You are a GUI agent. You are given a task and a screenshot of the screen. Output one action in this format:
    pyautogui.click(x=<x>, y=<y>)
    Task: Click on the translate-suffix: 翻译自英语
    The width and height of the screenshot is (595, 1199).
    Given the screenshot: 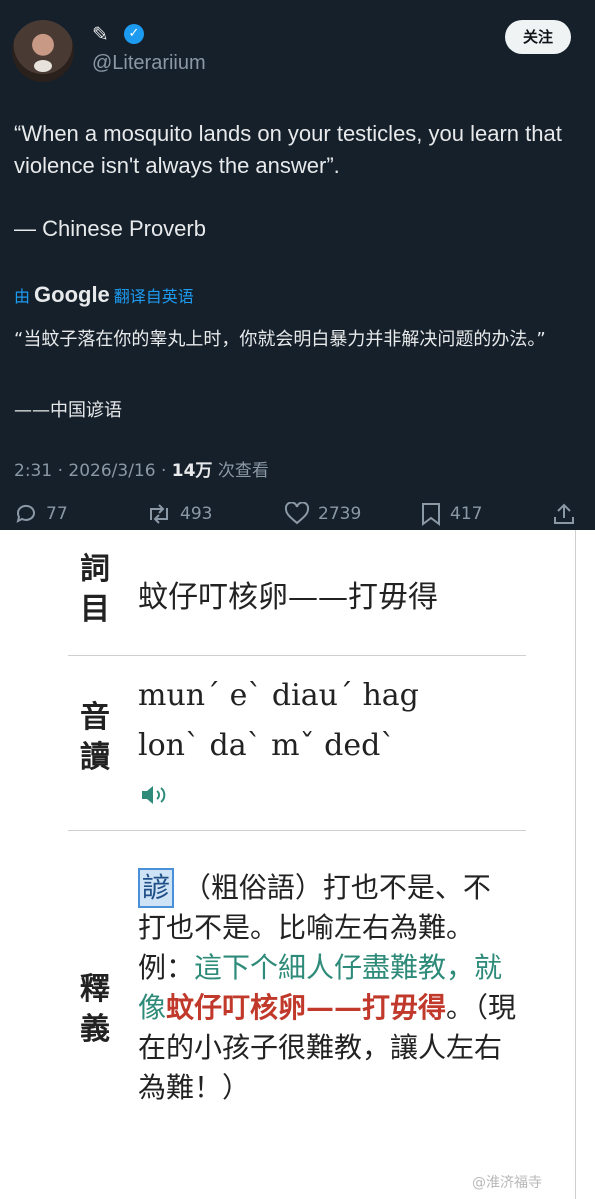 What is the action you would take?
    pyautogui.click(x=153, y=296)
    